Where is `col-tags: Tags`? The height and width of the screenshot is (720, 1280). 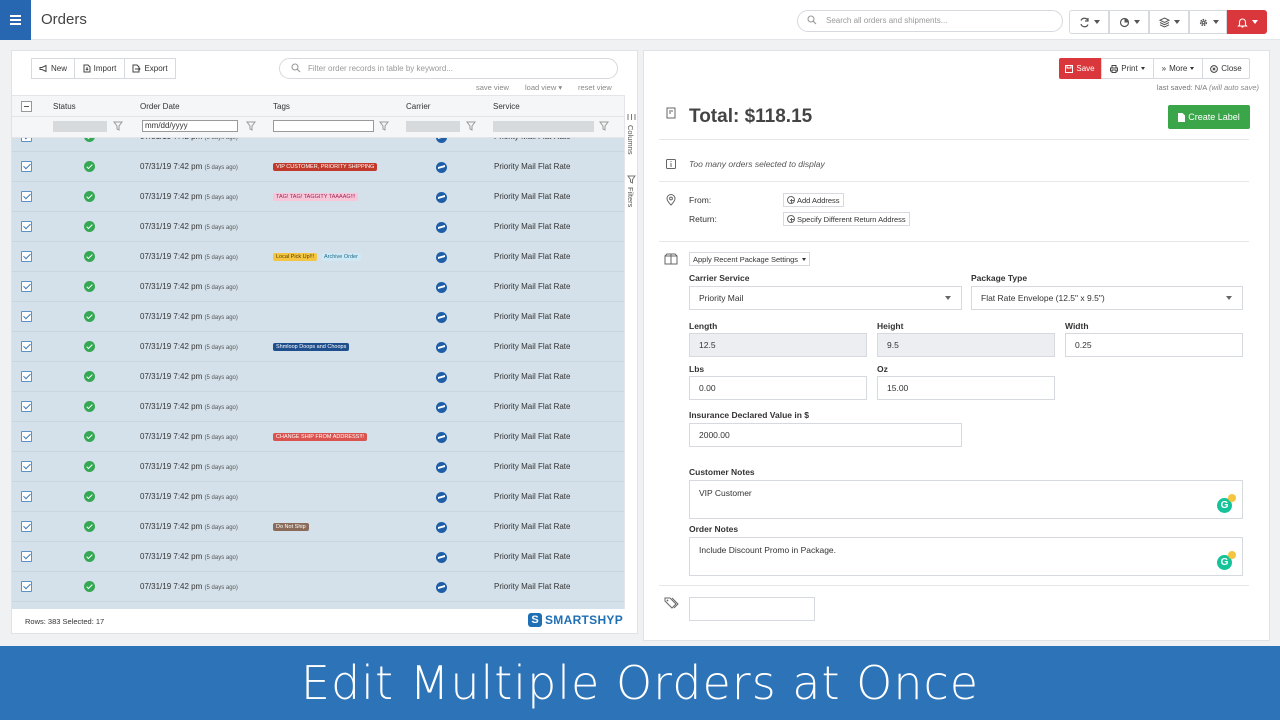
col-tags: Tags is located at coordinates (281, 106).